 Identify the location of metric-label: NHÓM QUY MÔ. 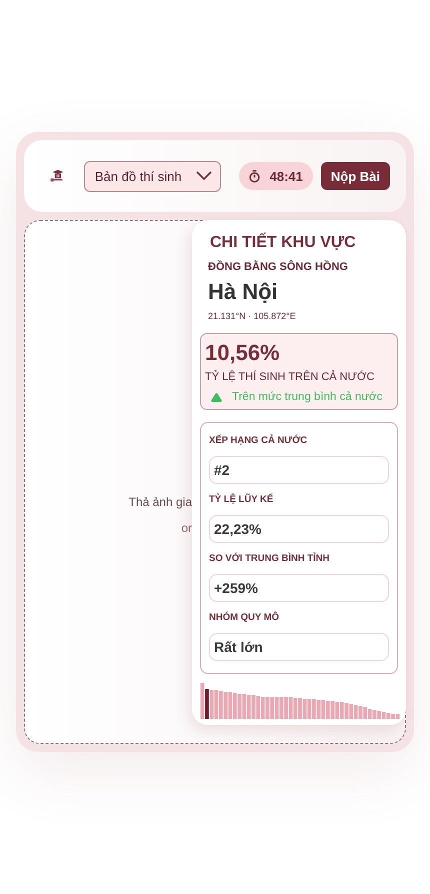
(244, 617).